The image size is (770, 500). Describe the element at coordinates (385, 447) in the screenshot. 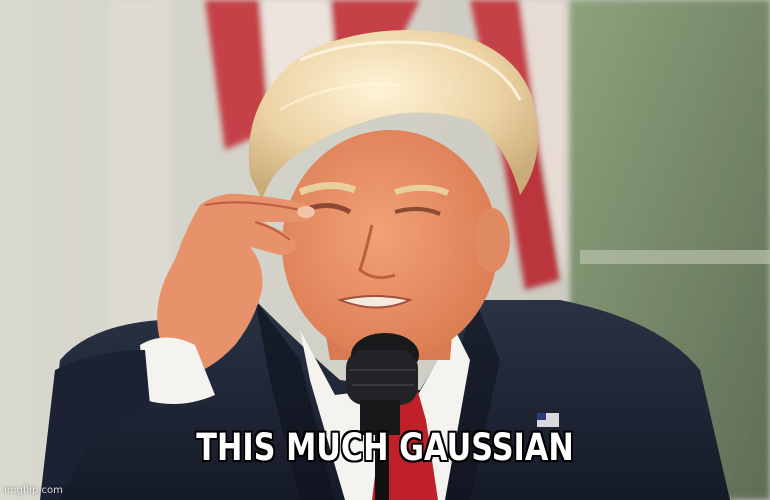

I see `meme-caption: THIS MUCH GAUSSIAN` at that location.